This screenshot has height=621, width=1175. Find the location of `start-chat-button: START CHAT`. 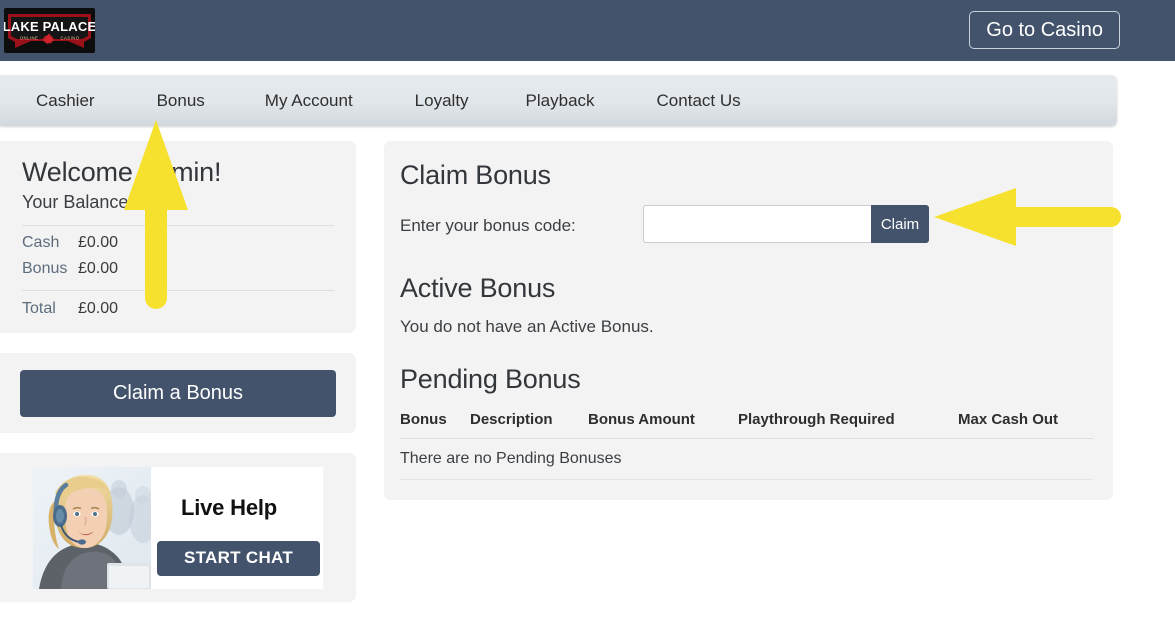

start-chat-button: START CHAT is located at coordinates (238, 558).